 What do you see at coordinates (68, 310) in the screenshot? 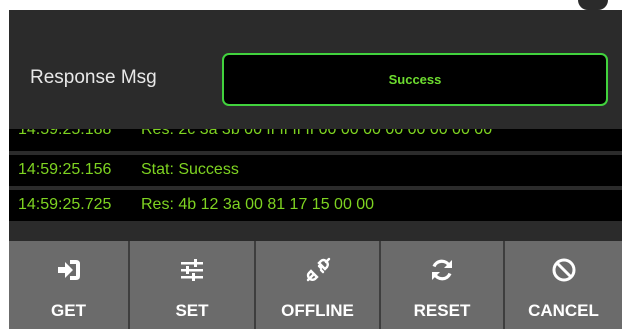
I see `get-label: GET` at bounding box center [68, 310].